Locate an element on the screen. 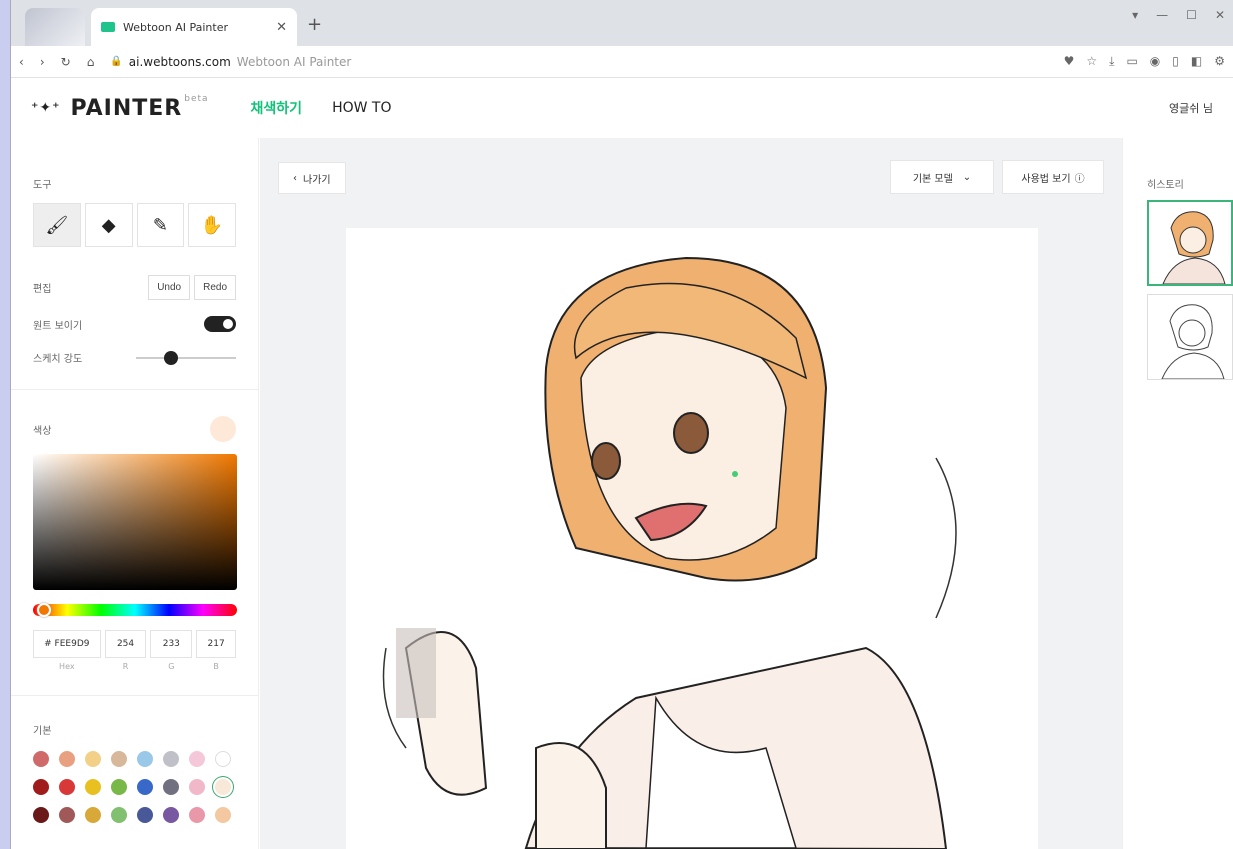  sparkle-icon: ⁺✦⁺ is located at coordinates (46, 107).